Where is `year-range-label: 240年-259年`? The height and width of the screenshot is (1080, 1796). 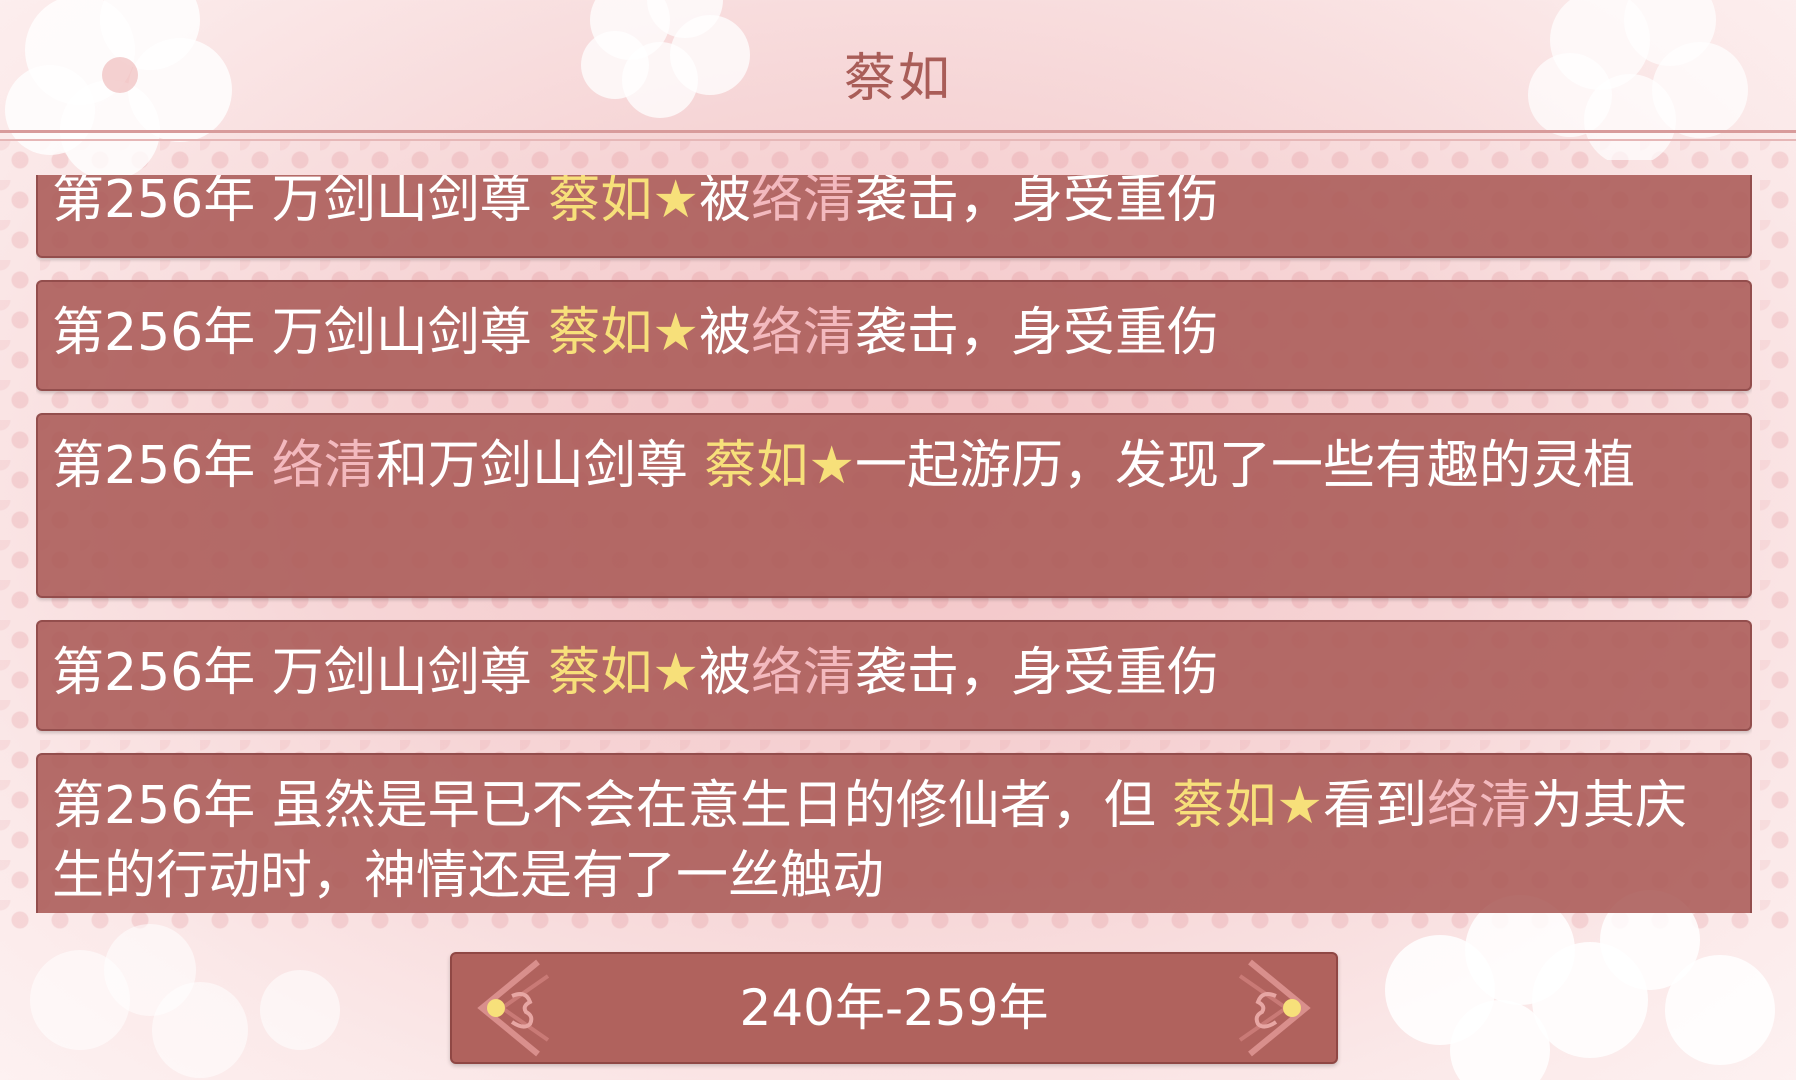
year-range-label: 240年-259年 is located at coordinates (894, 1008).